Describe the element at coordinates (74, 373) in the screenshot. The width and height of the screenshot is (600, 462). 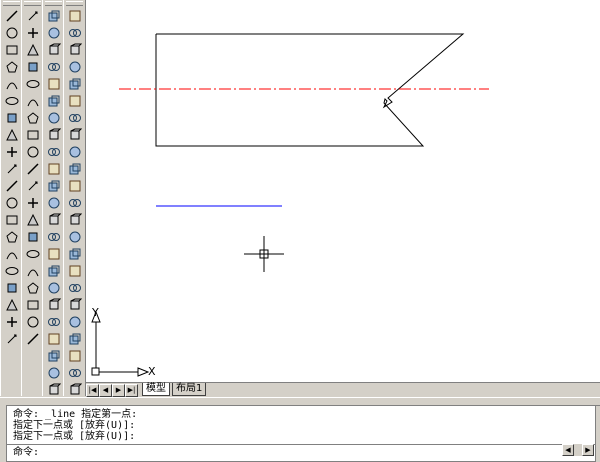
I see `layers-icon` at that location.